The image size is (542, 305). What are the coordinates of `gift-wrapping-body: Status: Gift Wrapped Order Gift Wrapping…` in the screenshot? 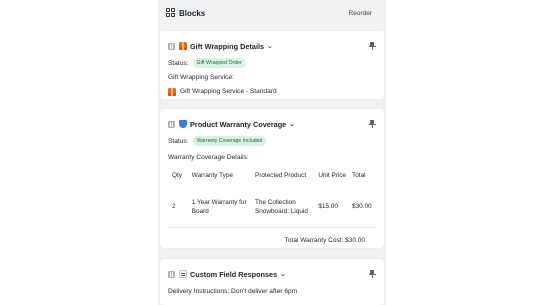 It's located at (272, 77).